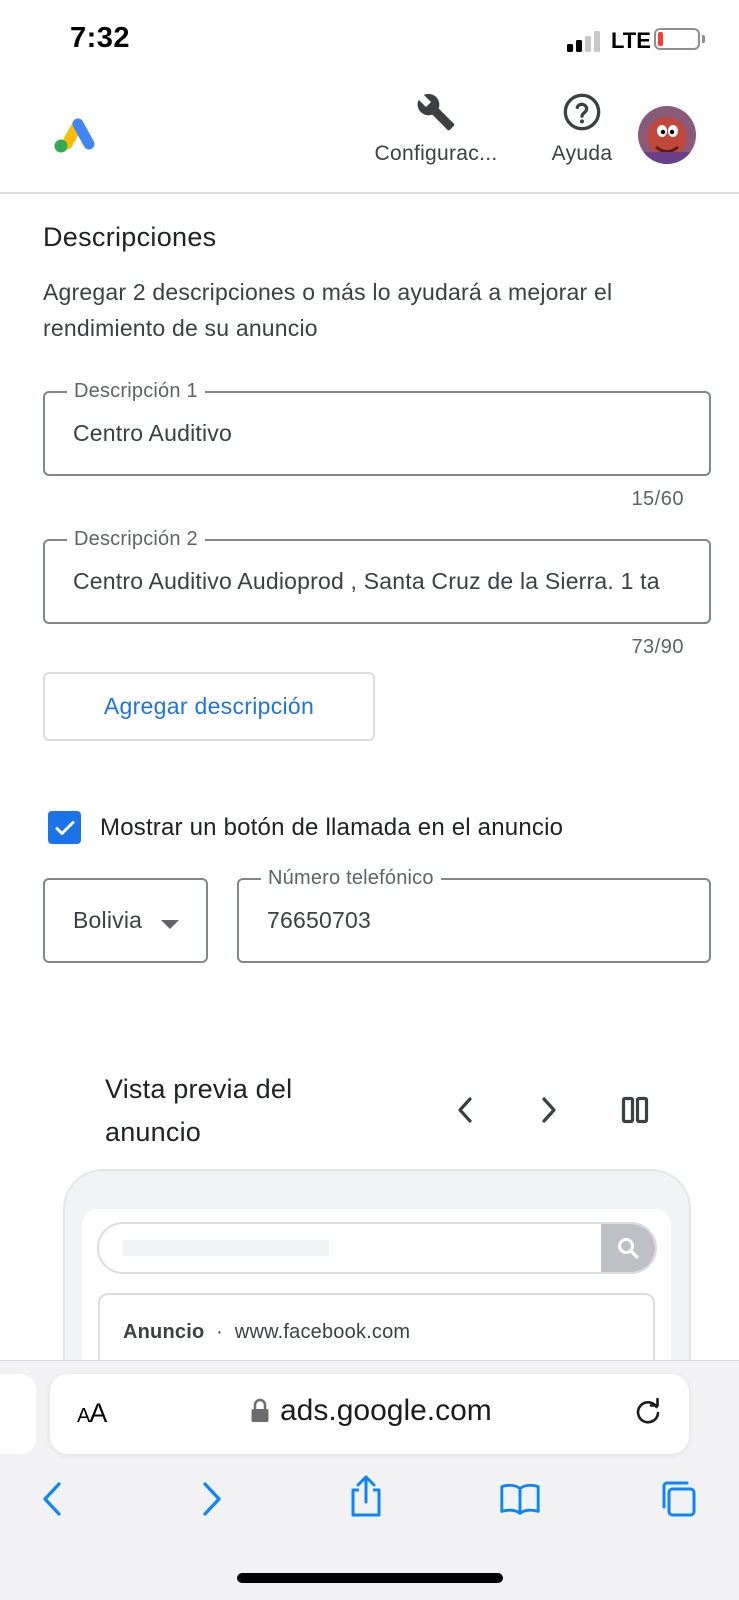  I want to click on tabs-button, so click(677, 1499).